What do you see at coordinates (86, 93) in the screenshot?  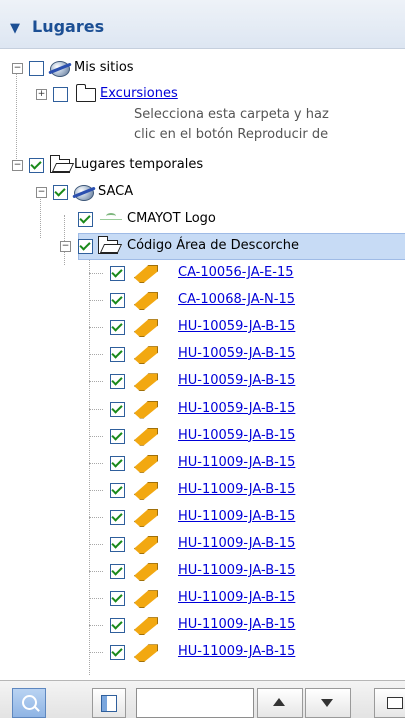 I see `folder-icon` at bounding box center [86, 93].